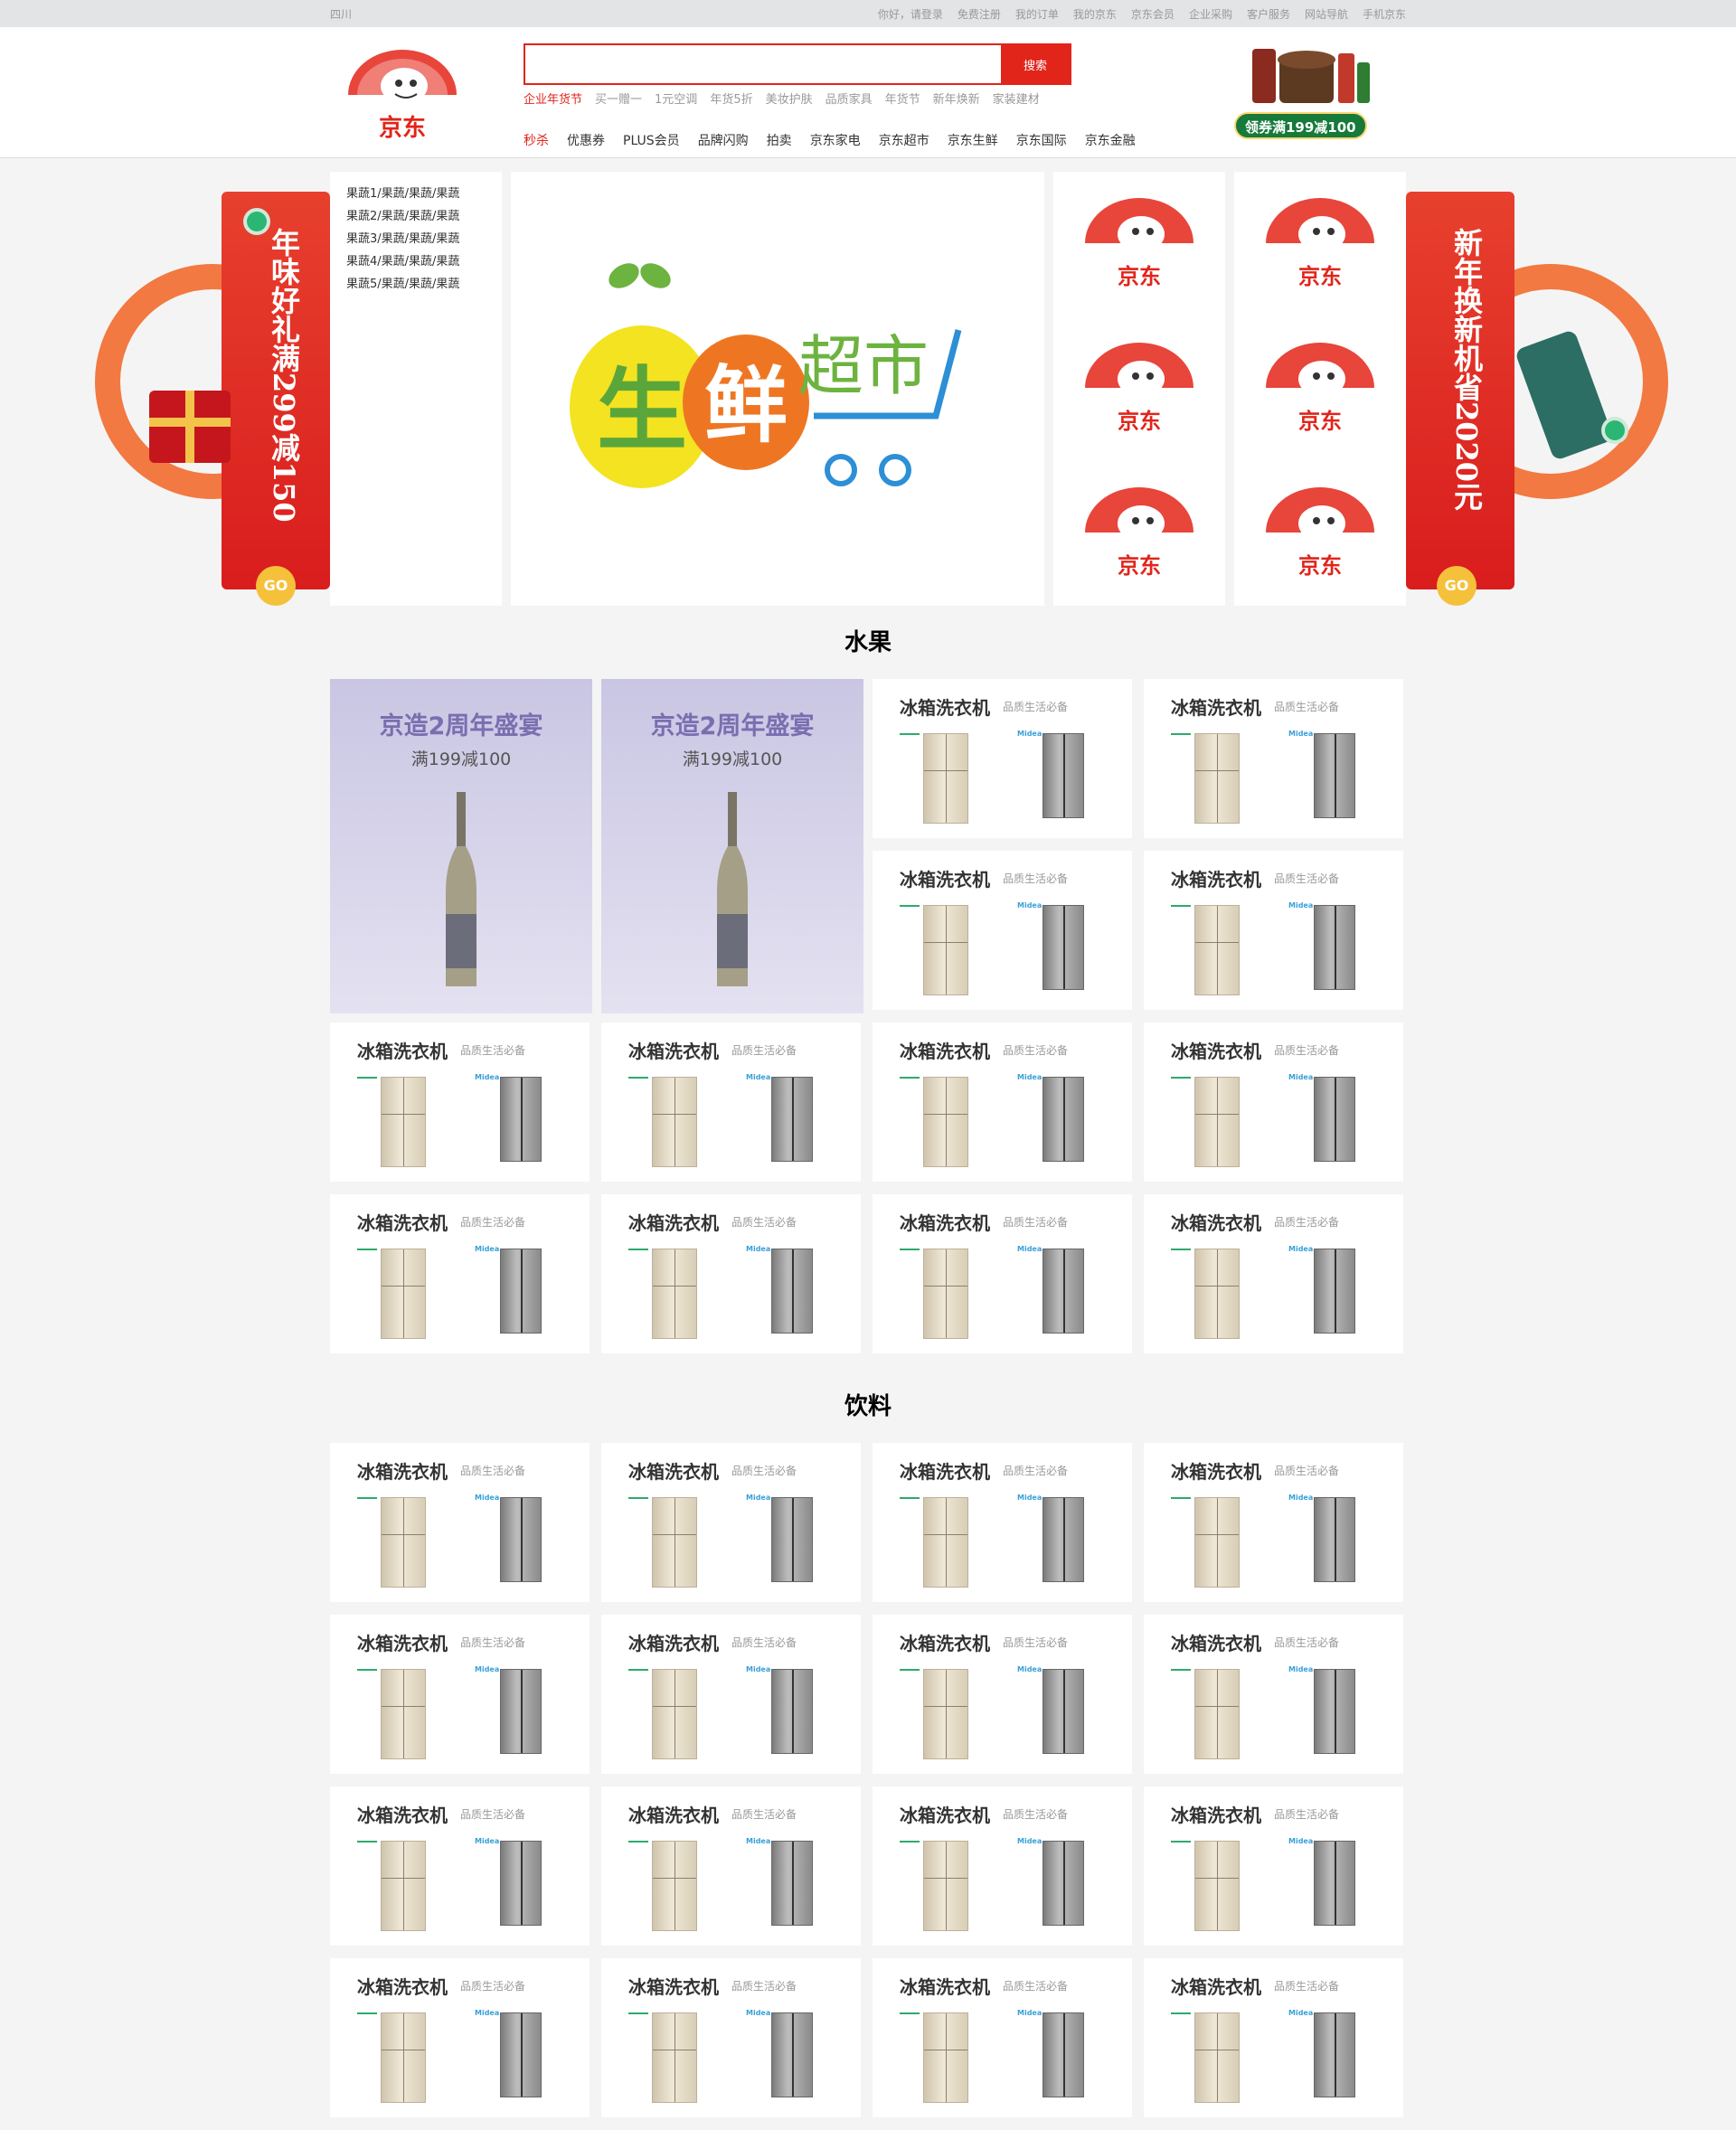 The image size is (1736, 2130). I want to click on category-item: 果蔬3/果蔬/果蔬/果蔬, so click(416, 239).